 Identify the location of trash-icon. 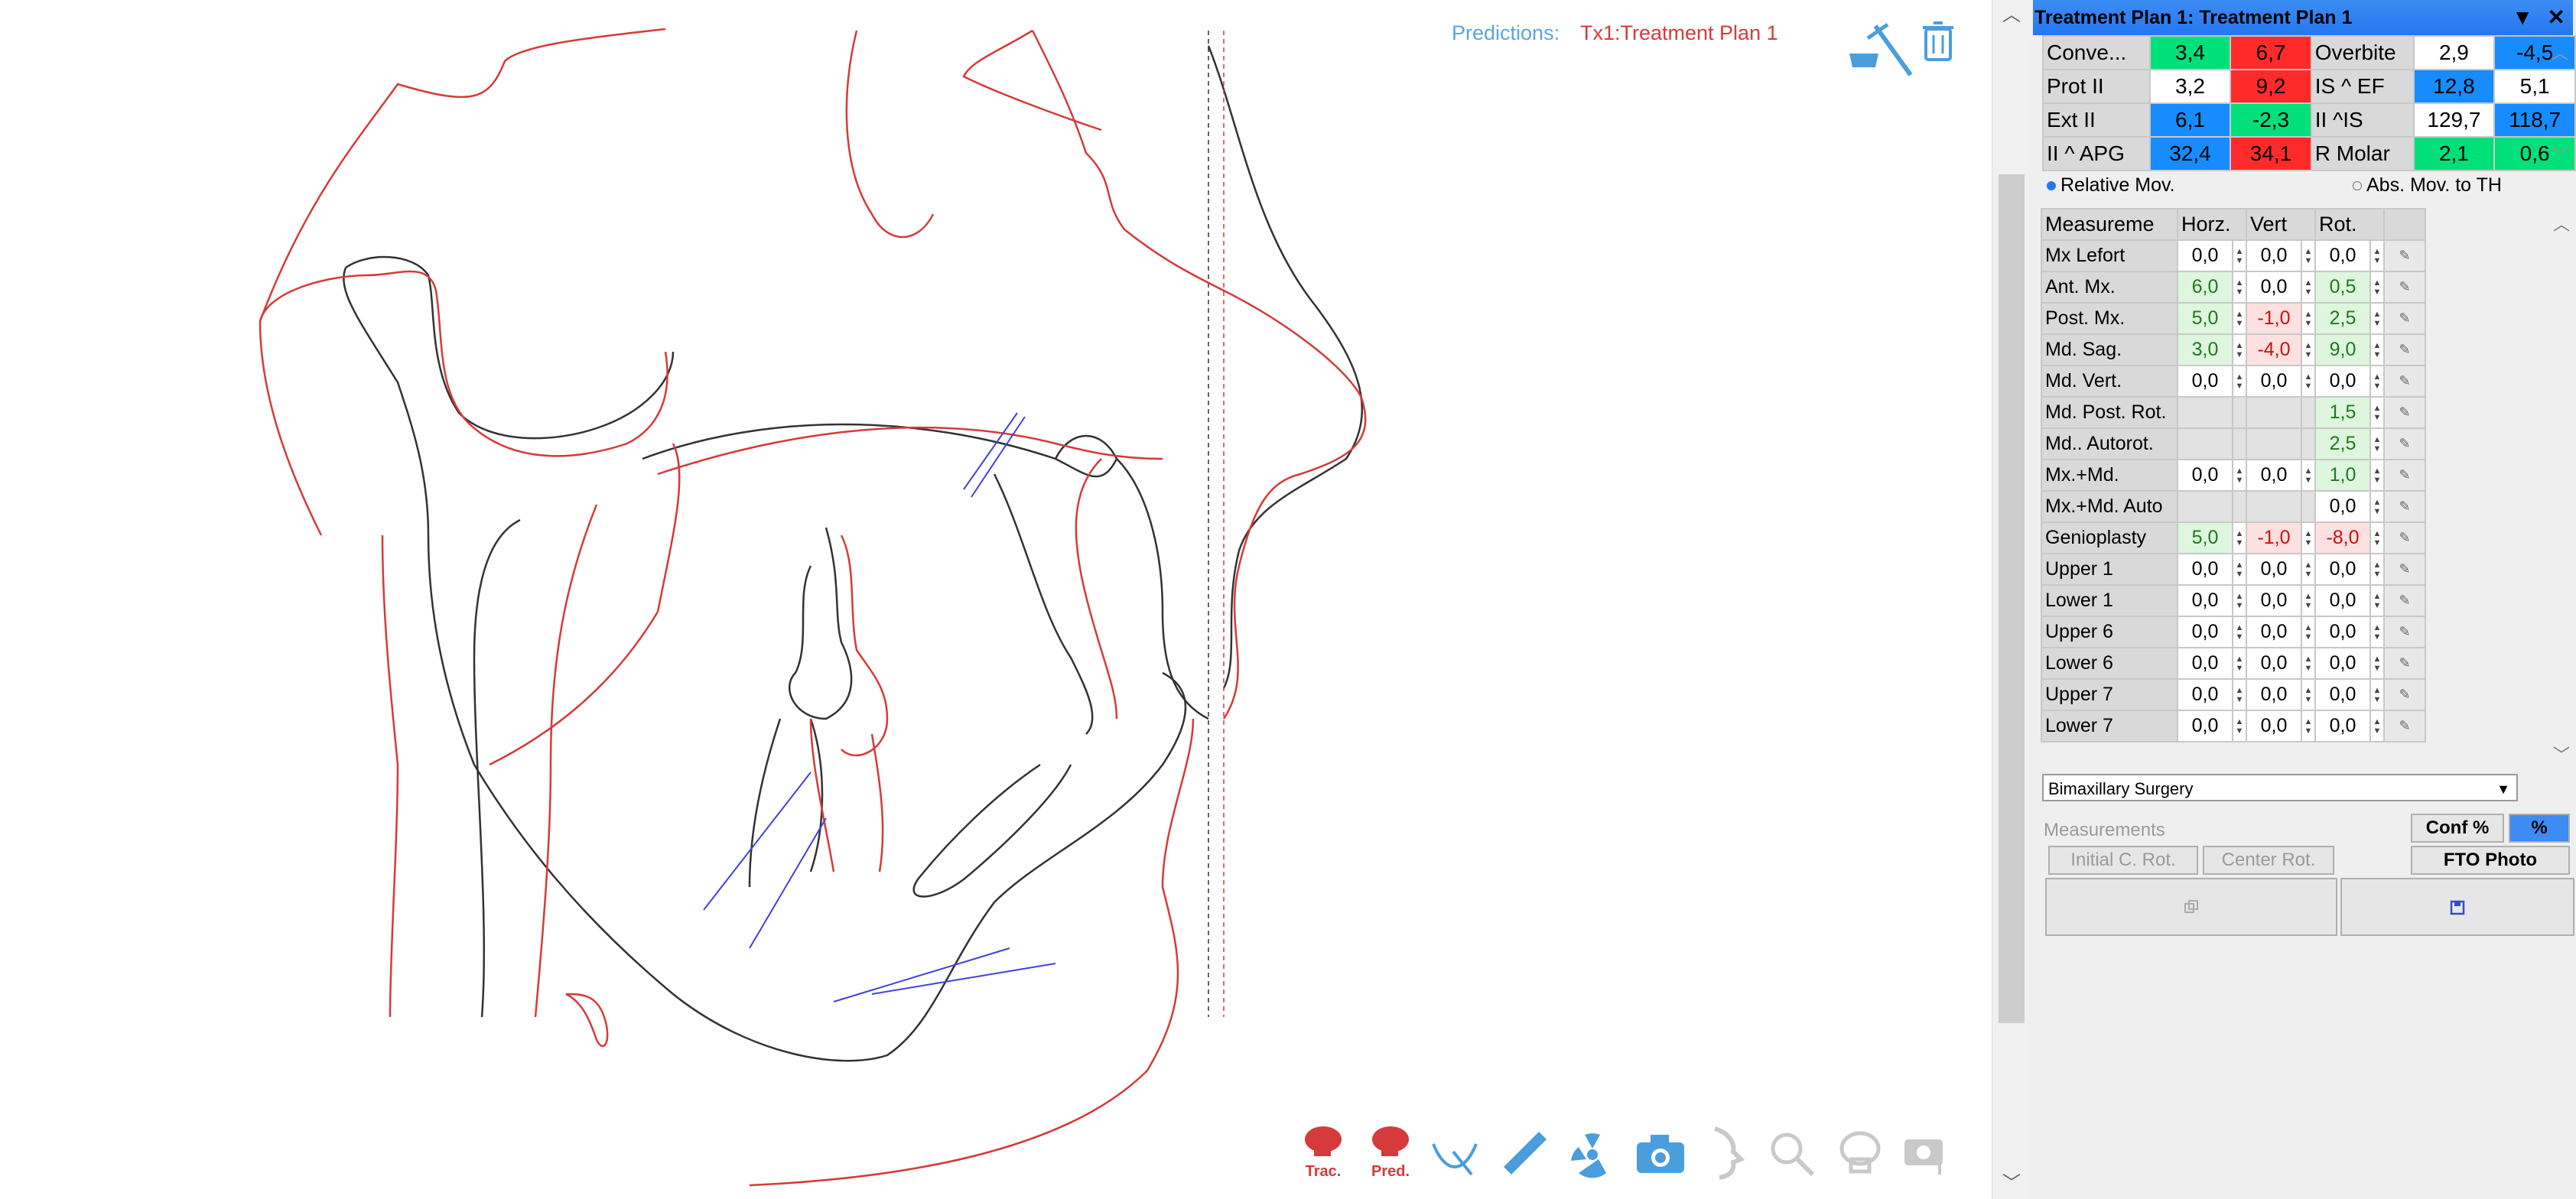
(1938, 41).